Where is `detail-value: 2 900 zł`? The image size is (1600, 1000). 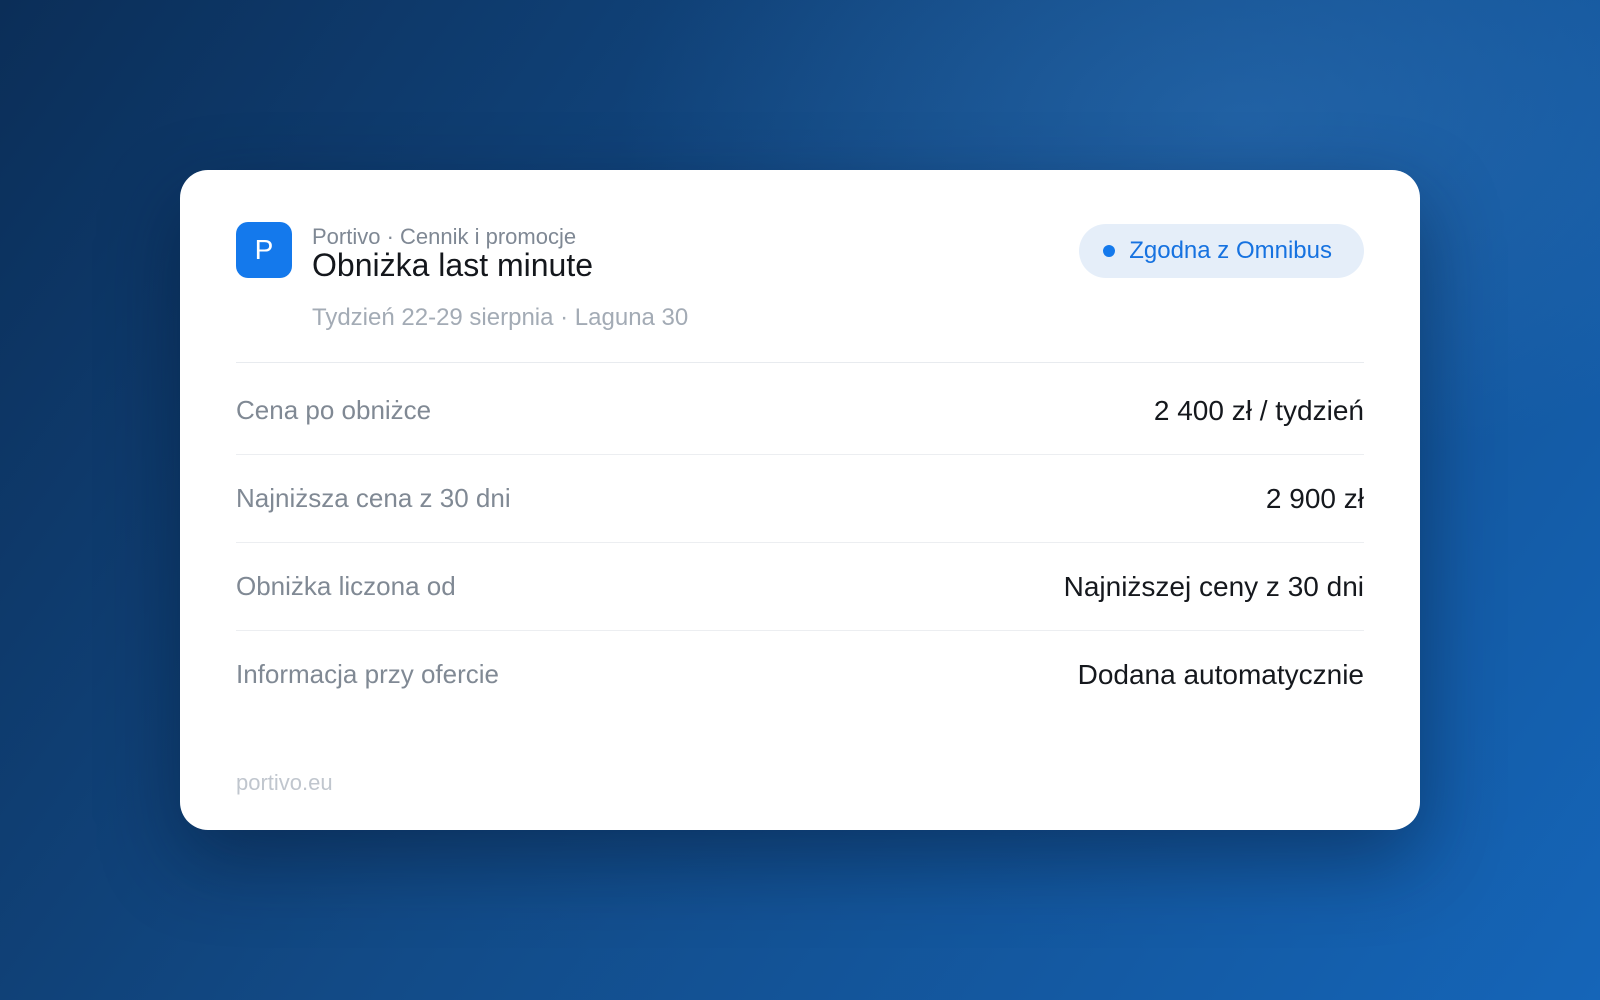
detail-value: 2 900 zł is located at coordinates (1314, 498).